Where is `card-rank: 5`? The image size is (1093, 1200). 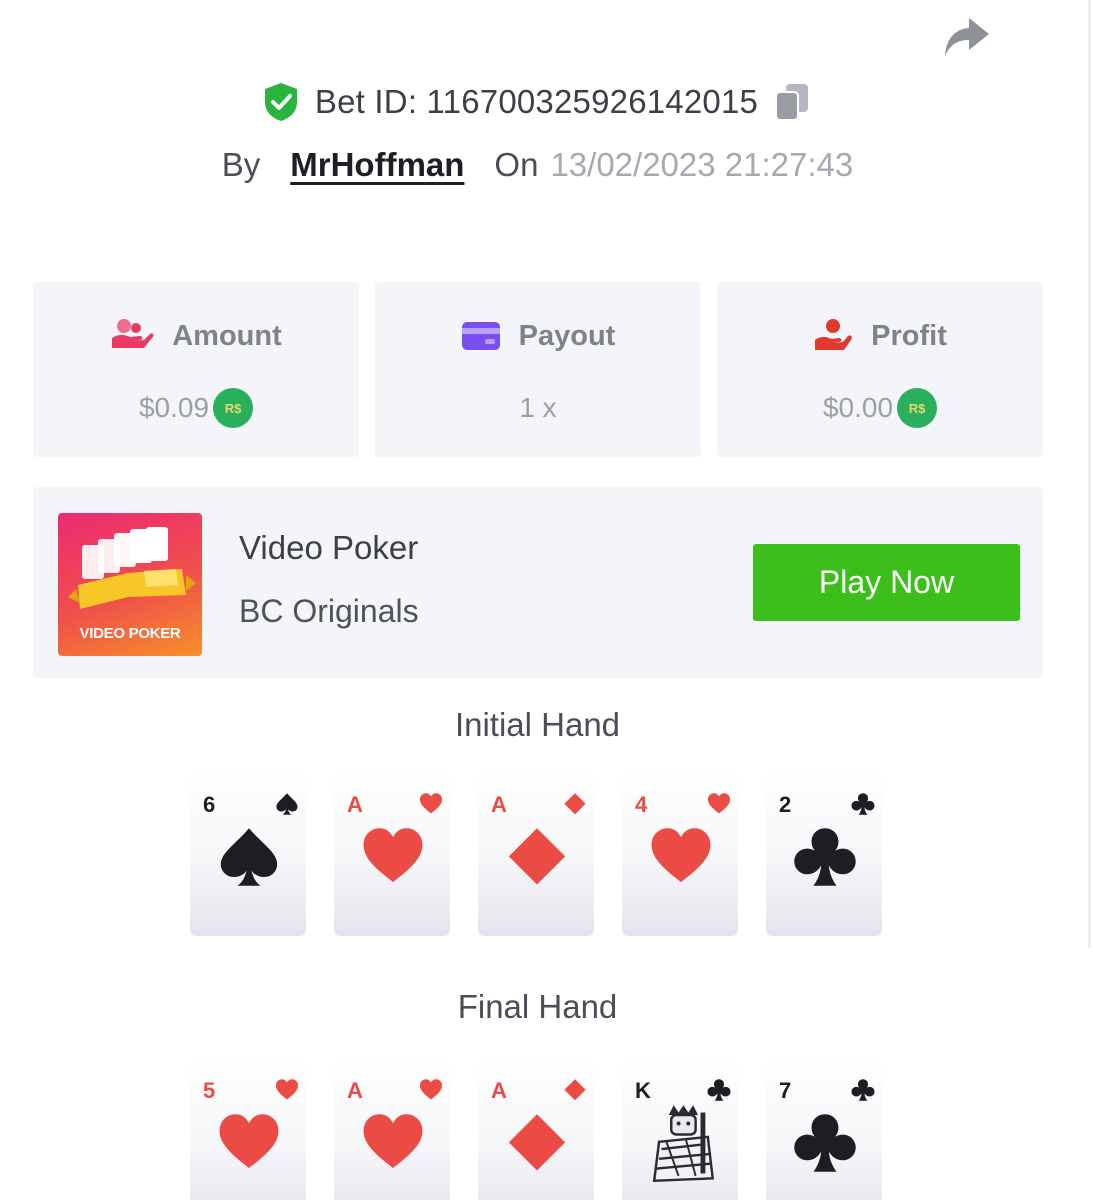
card-rank: 5 is located at coordinates (209, 1090).